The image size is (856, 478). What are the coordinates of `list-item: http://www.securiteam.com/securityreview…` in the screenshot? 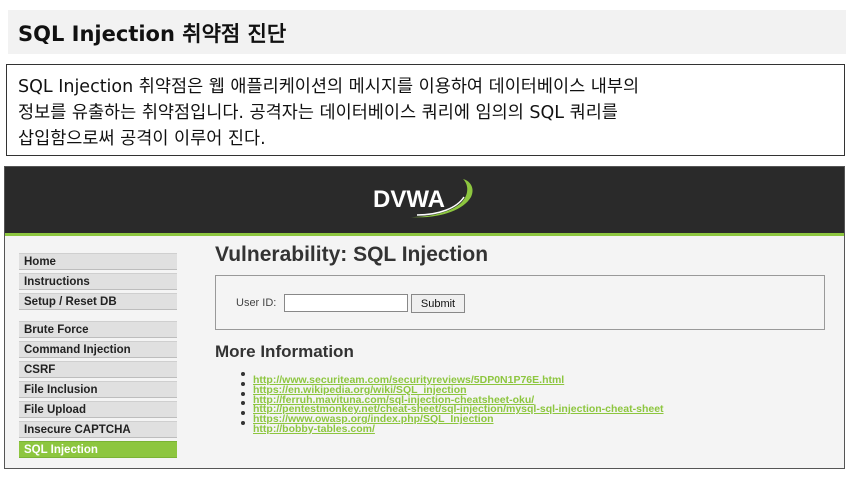 It's located at (450, 377).